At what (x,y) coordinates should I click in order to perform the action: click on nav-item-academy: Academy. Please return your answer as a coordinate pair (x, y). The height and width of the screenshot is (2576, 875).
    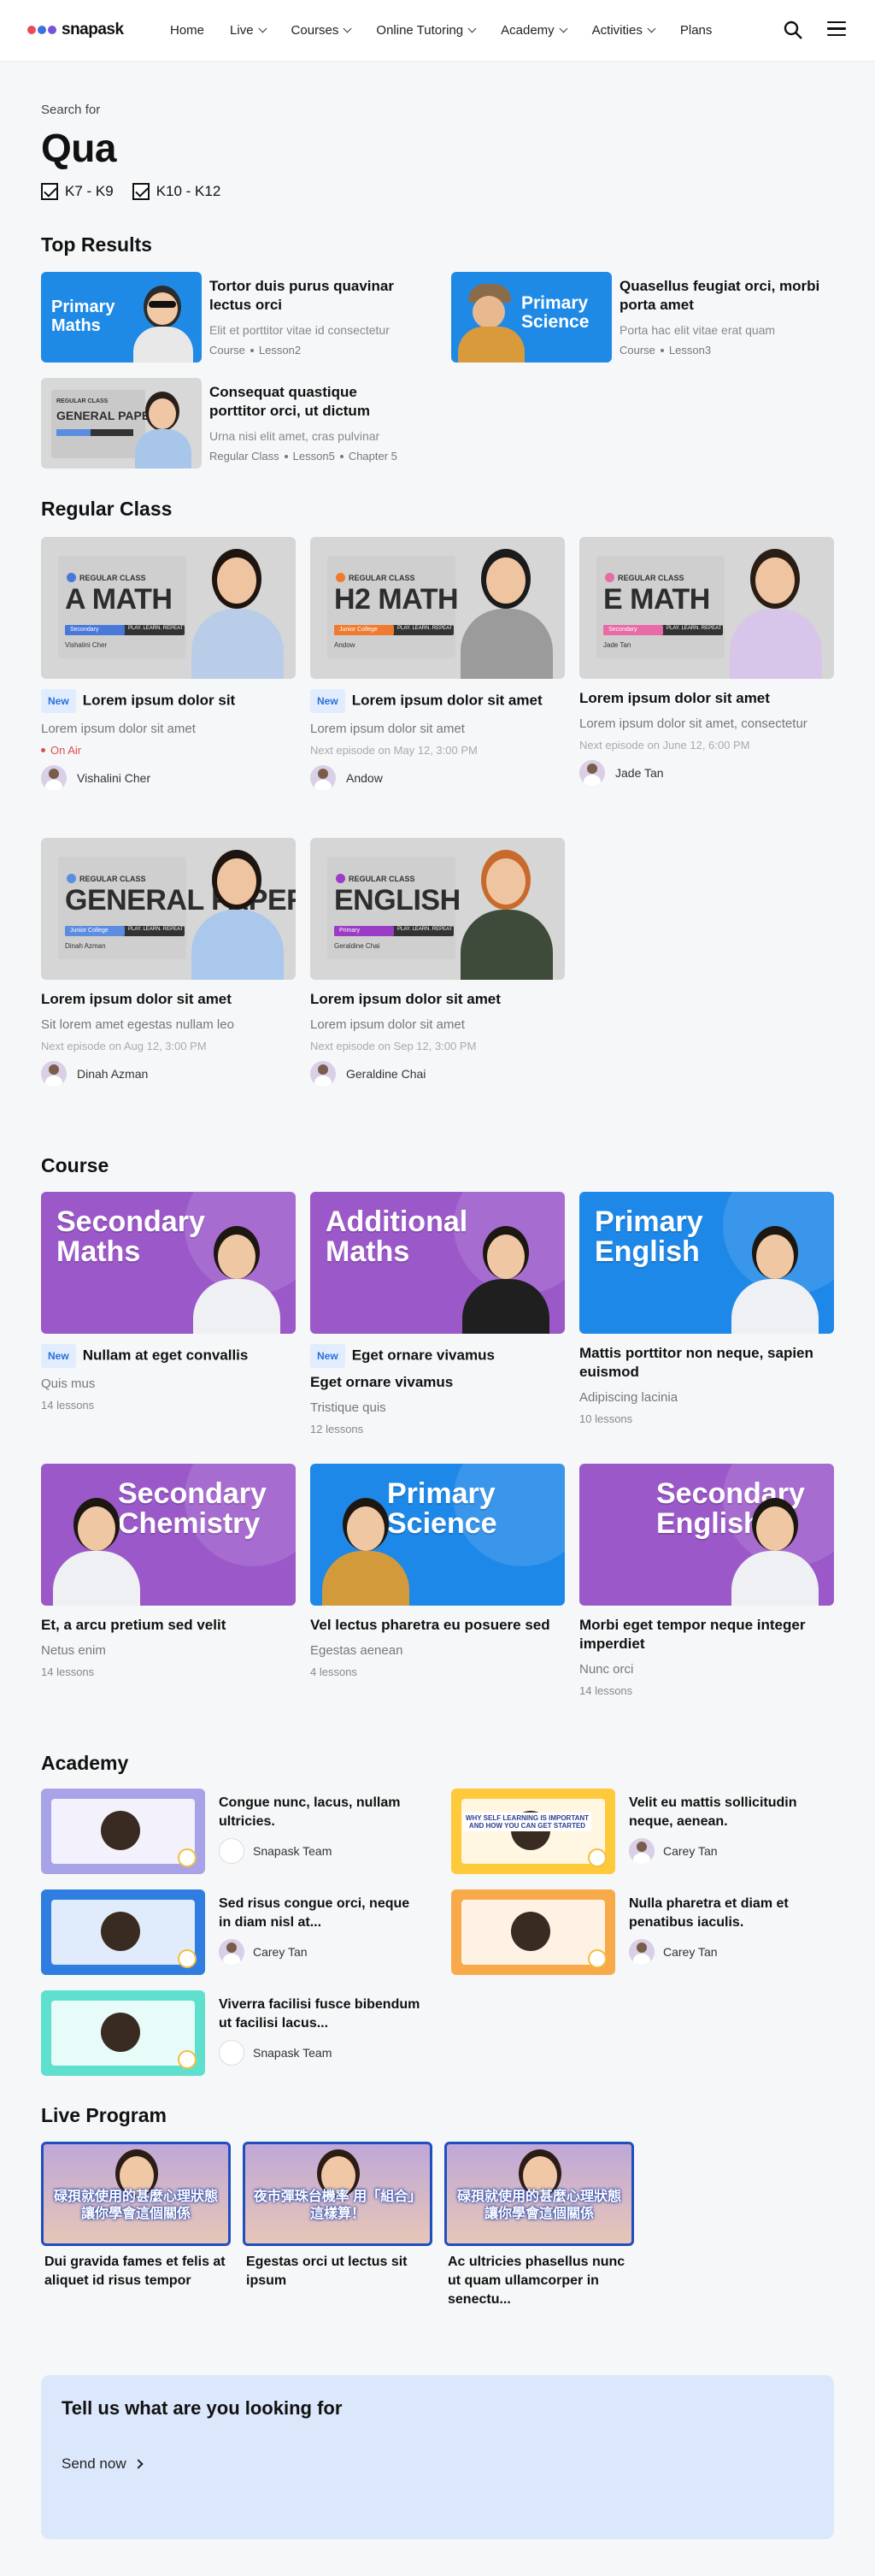
    Looking at the image, I should click on (534, 31).